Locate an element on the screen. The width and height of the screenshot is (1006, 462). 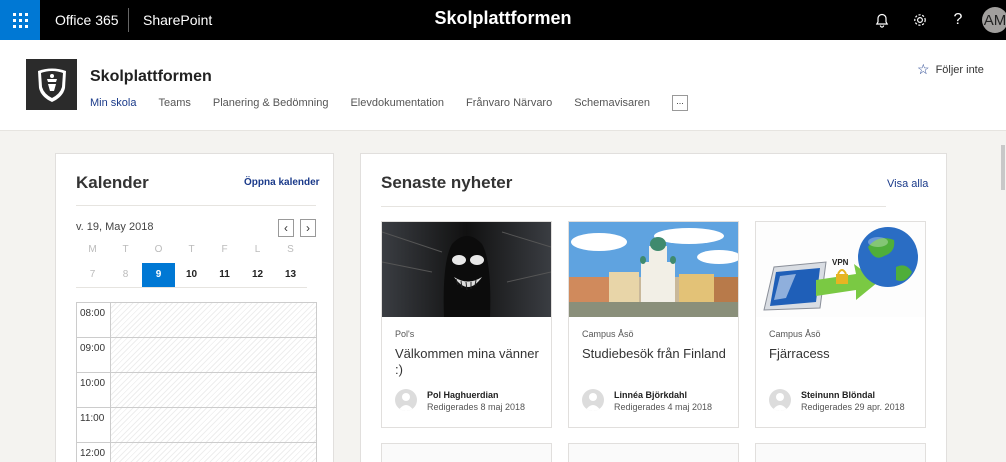
time-label: 10:00 is located at coordinates (94, 390).